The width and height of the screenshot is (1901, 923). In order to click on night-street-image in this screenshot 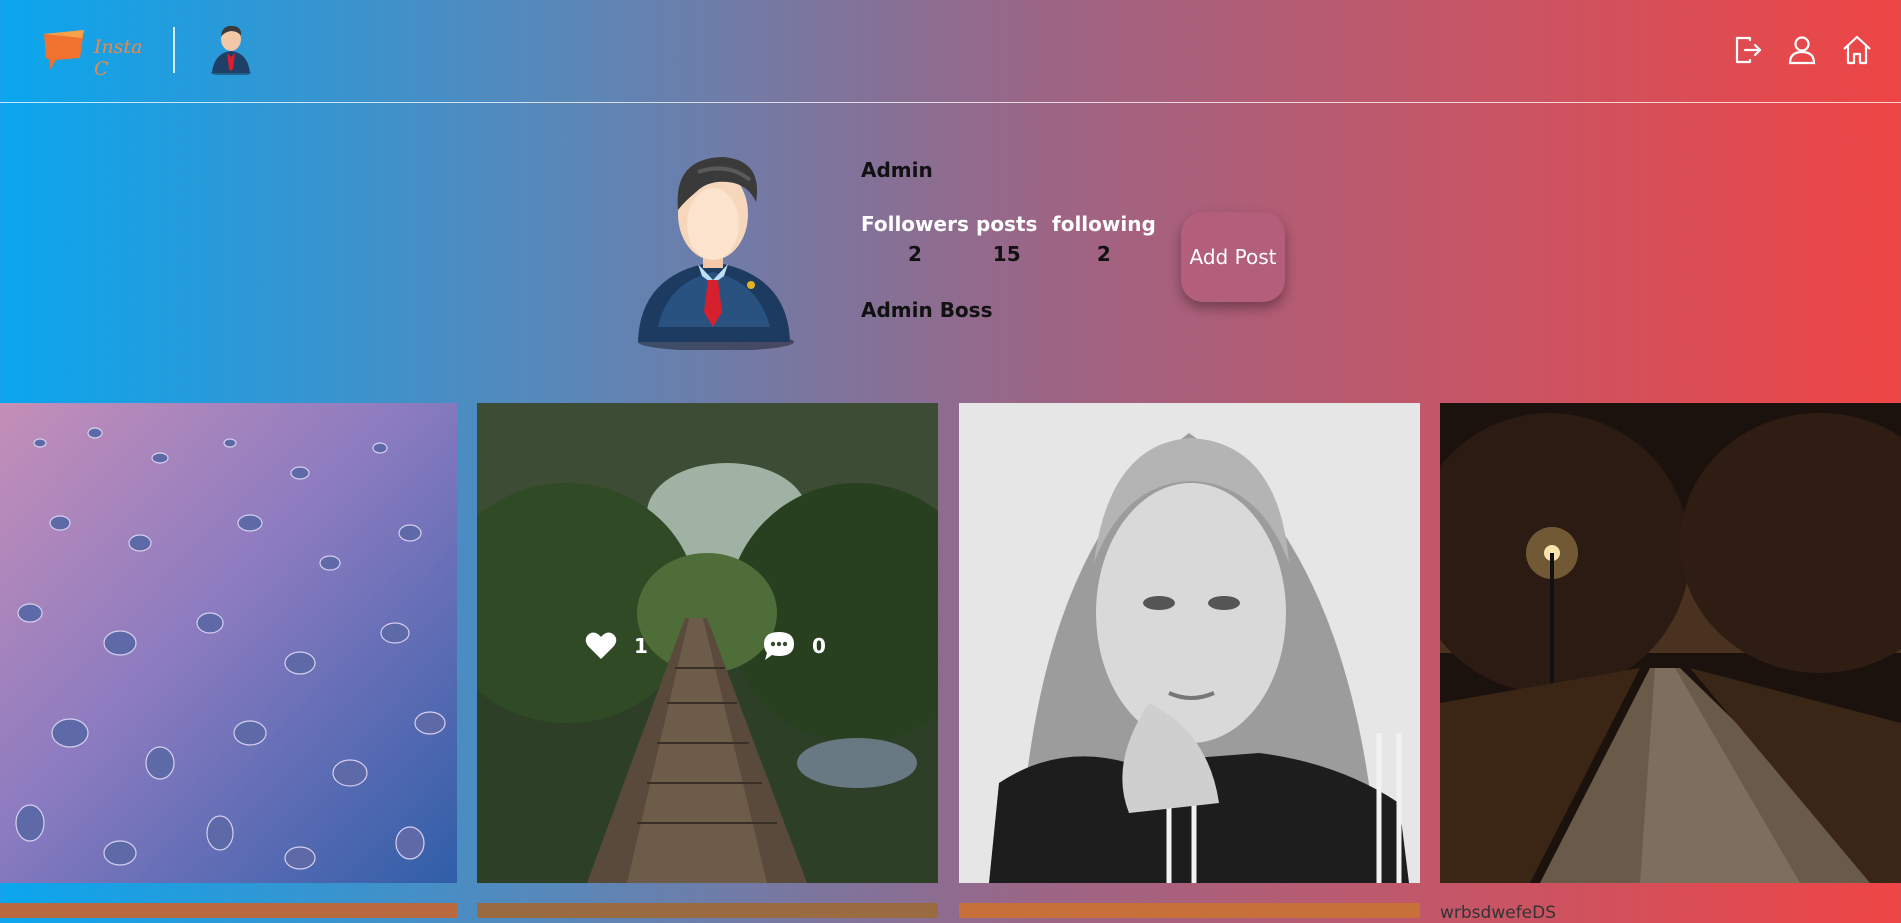, I will do `click(1670, 643)`.